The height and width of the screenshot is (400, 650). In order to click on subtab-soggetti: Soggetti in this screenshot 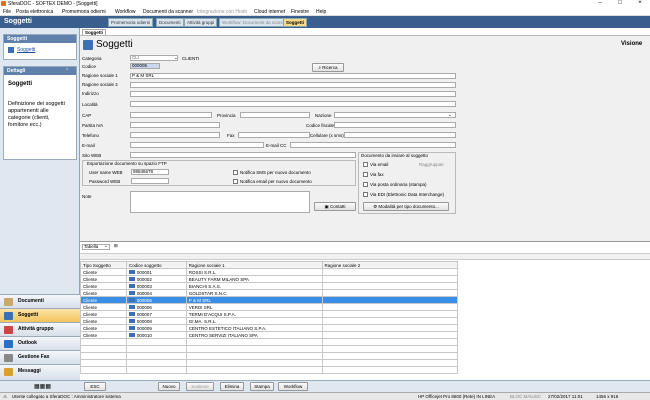, I will do `click(94, 32)`.